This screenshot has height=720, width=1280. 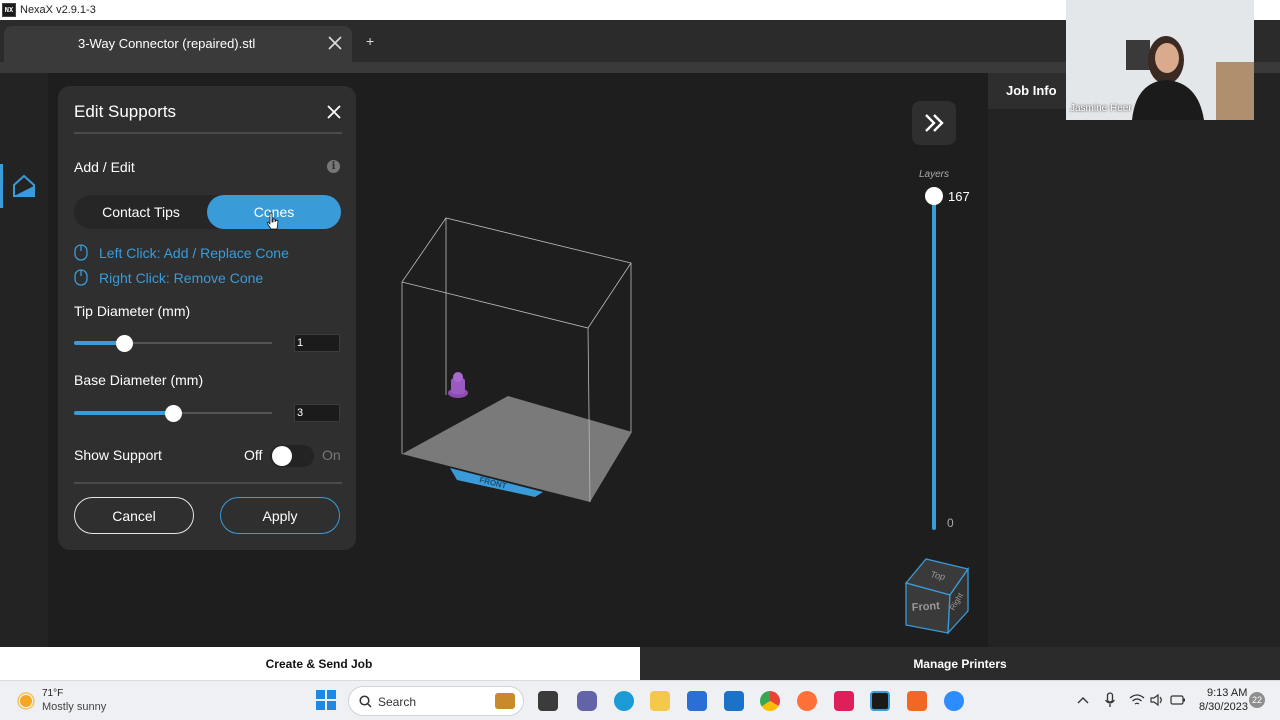 I want to click on task-view-icon, so click(x=548, y=701).